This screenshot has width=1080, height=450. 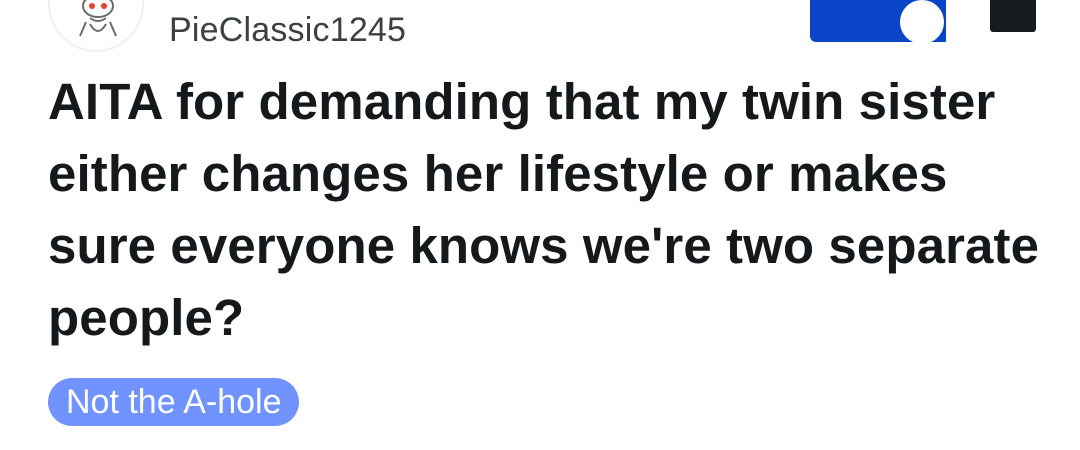 What do you see at coordinates (878, 22) in the screenshot?
I see `join-toggle-button` at bounding box center [878, 22].